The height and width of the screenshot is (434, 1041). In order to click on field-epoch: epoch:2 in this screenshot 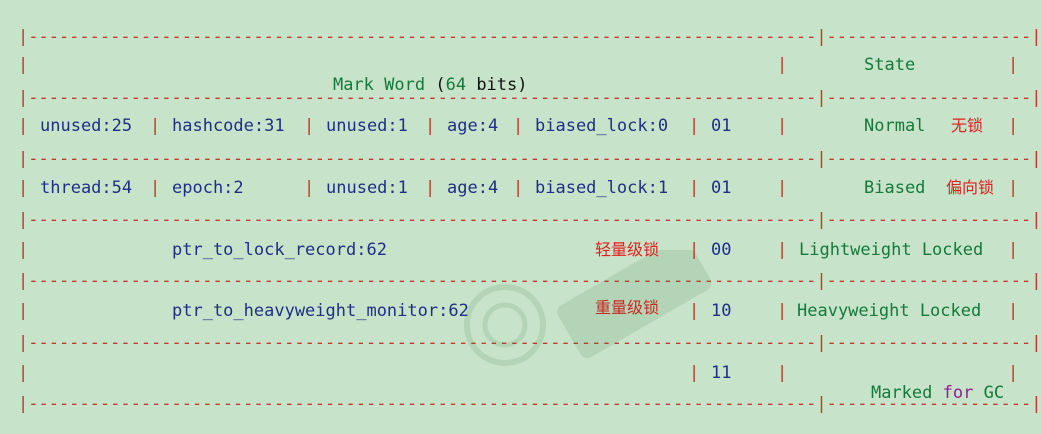, I will do `click(208, 188)`.